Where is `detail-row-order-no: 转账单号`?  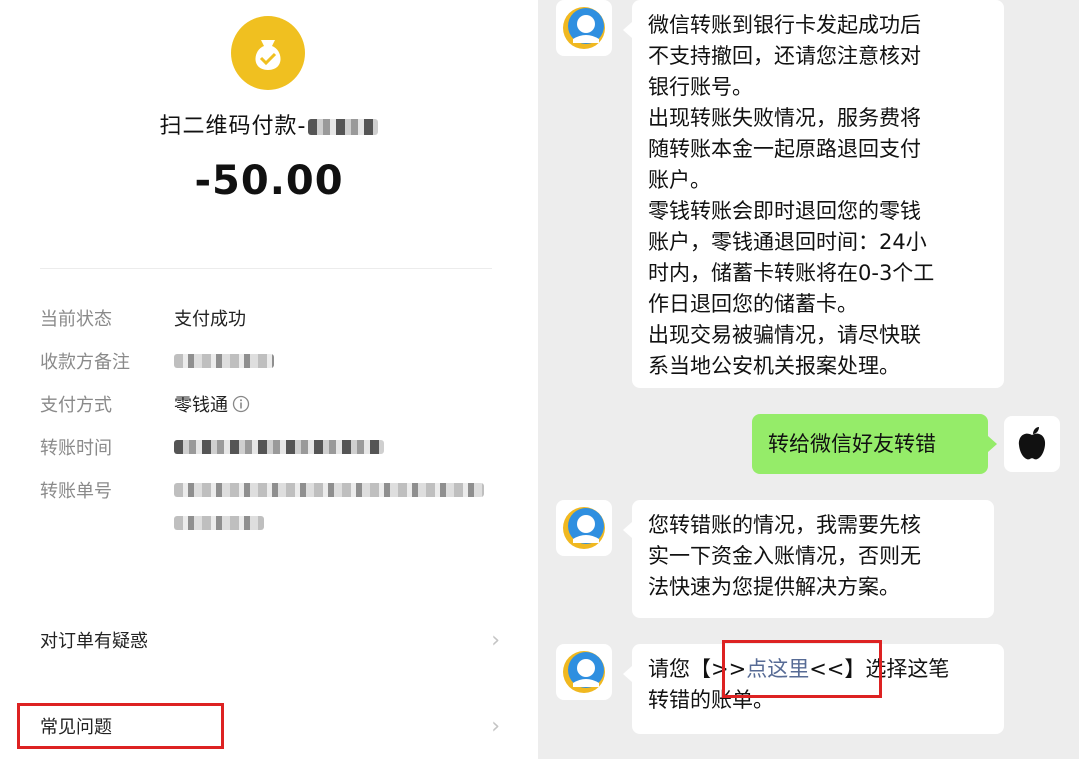
detail-row-order-no: 转账单号 is located at coordinates (262, 490).